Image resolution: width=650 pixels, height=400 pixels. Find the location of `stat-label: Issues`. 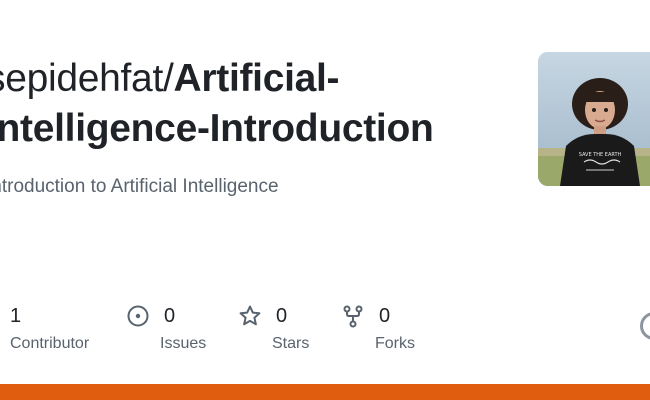

stat-label: Issues is located at coordinates (183, 343).